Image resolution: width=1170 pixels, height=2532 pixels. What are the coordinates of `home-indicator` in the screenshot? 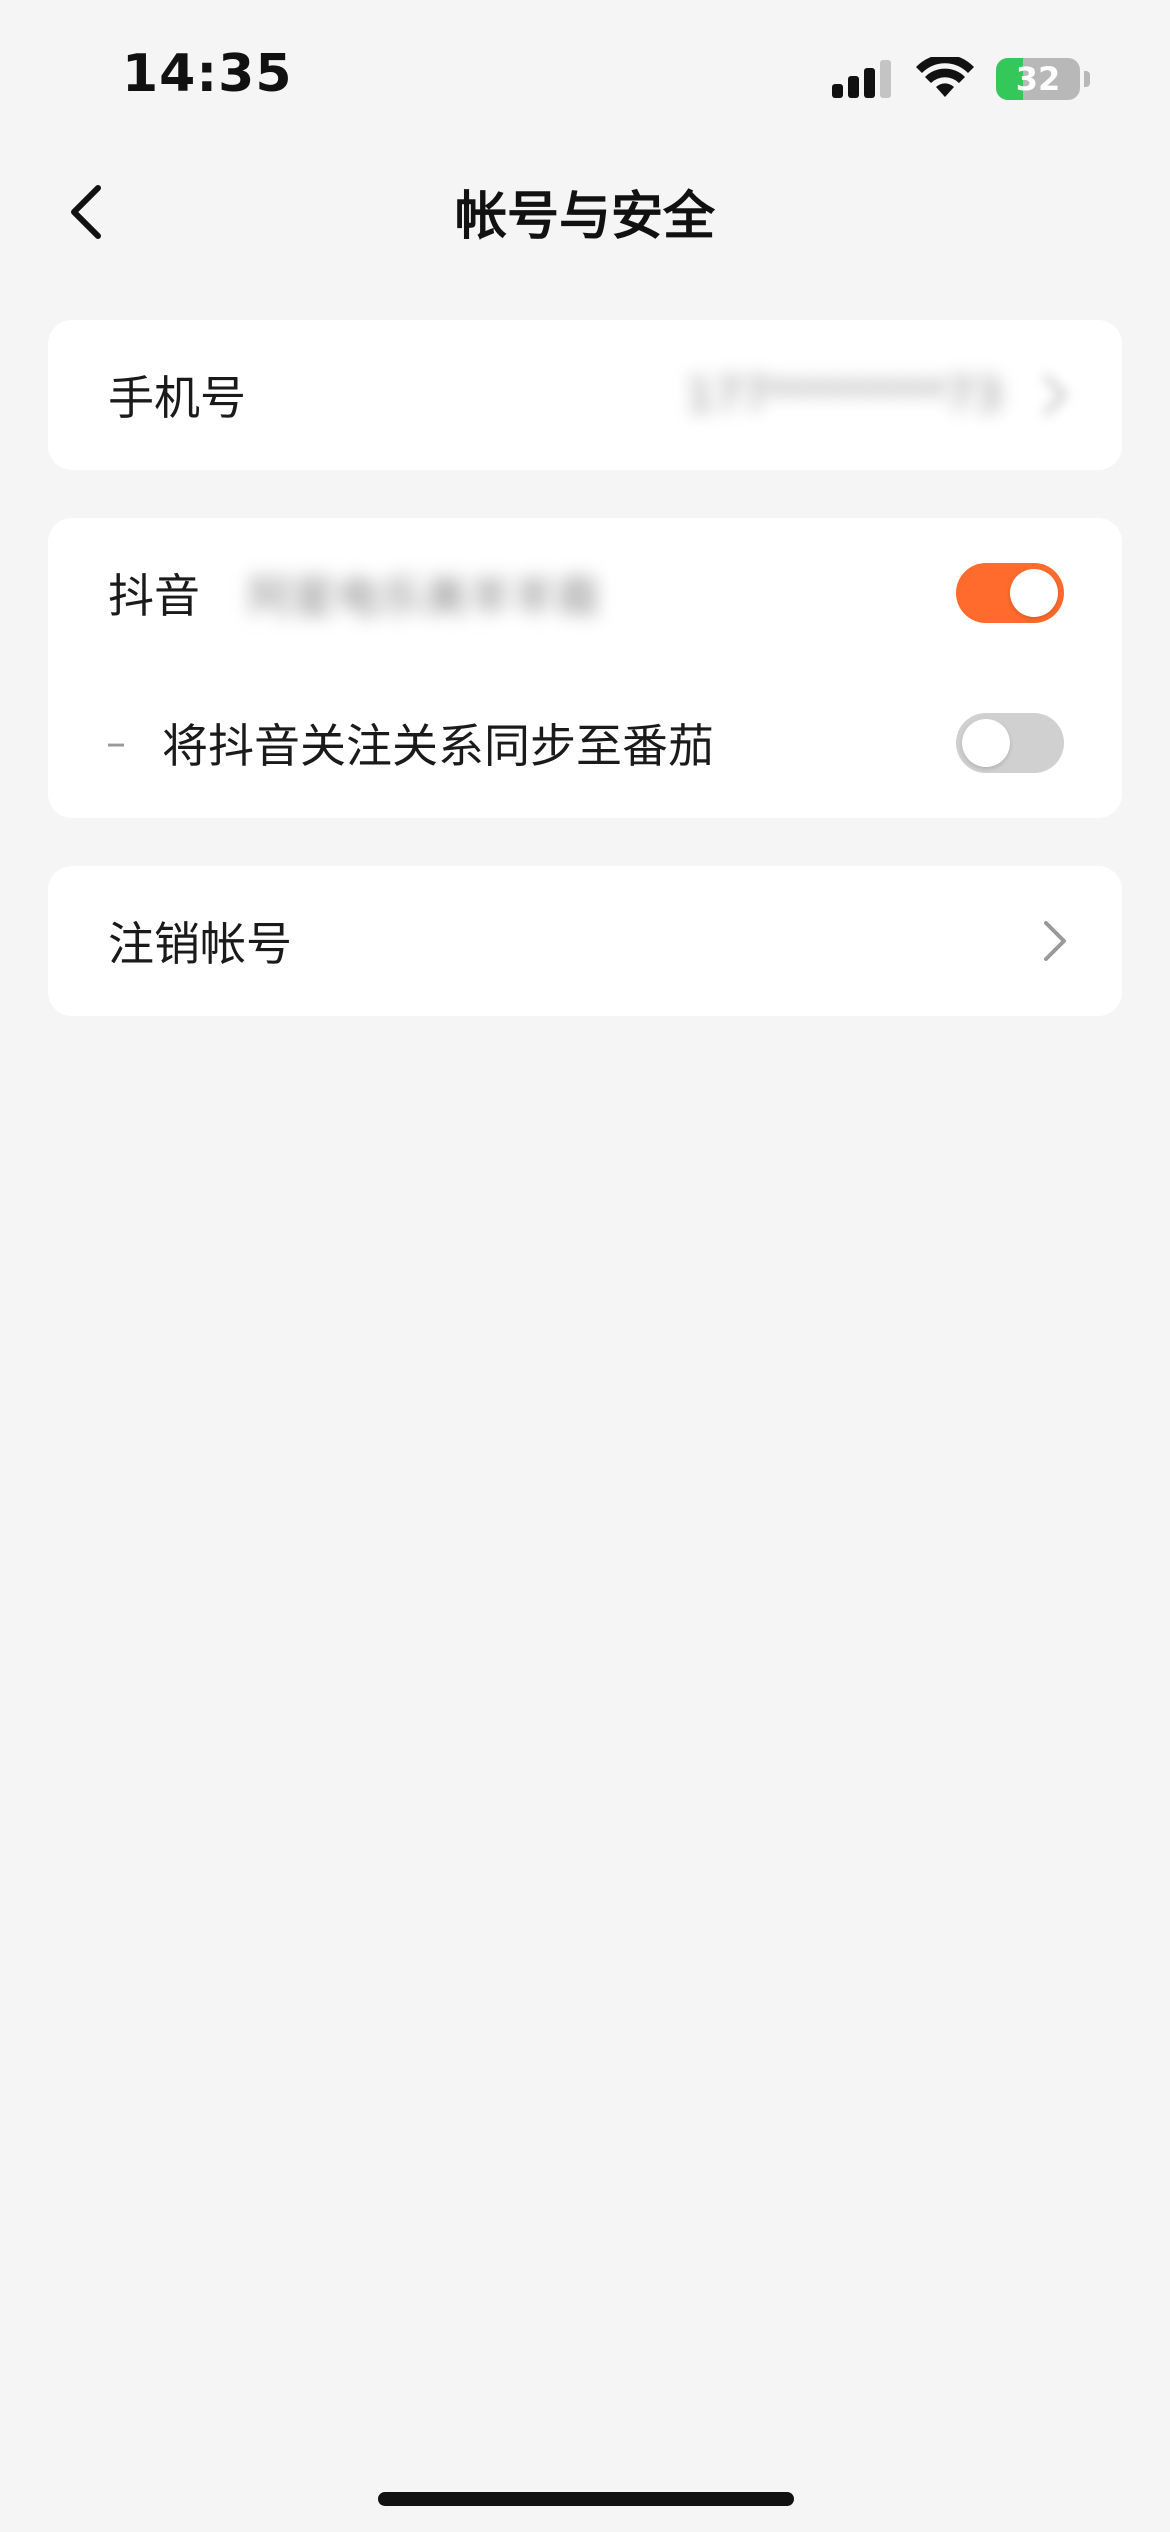 It's located at (586, 2499).